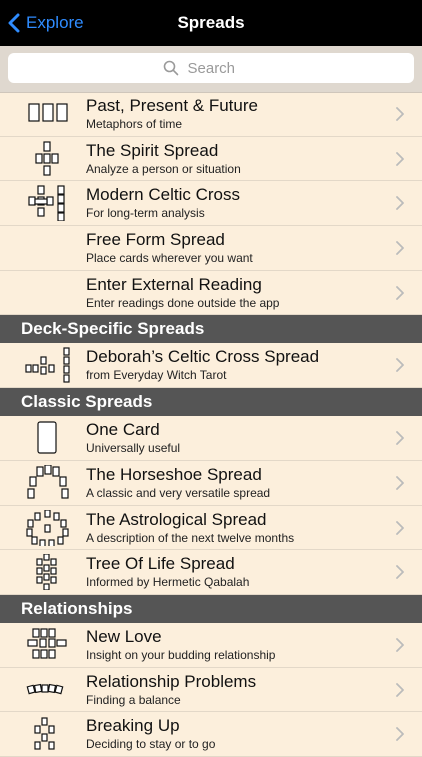  I want to click on navigation-bar: Explore Spreads, so click(211, 23).